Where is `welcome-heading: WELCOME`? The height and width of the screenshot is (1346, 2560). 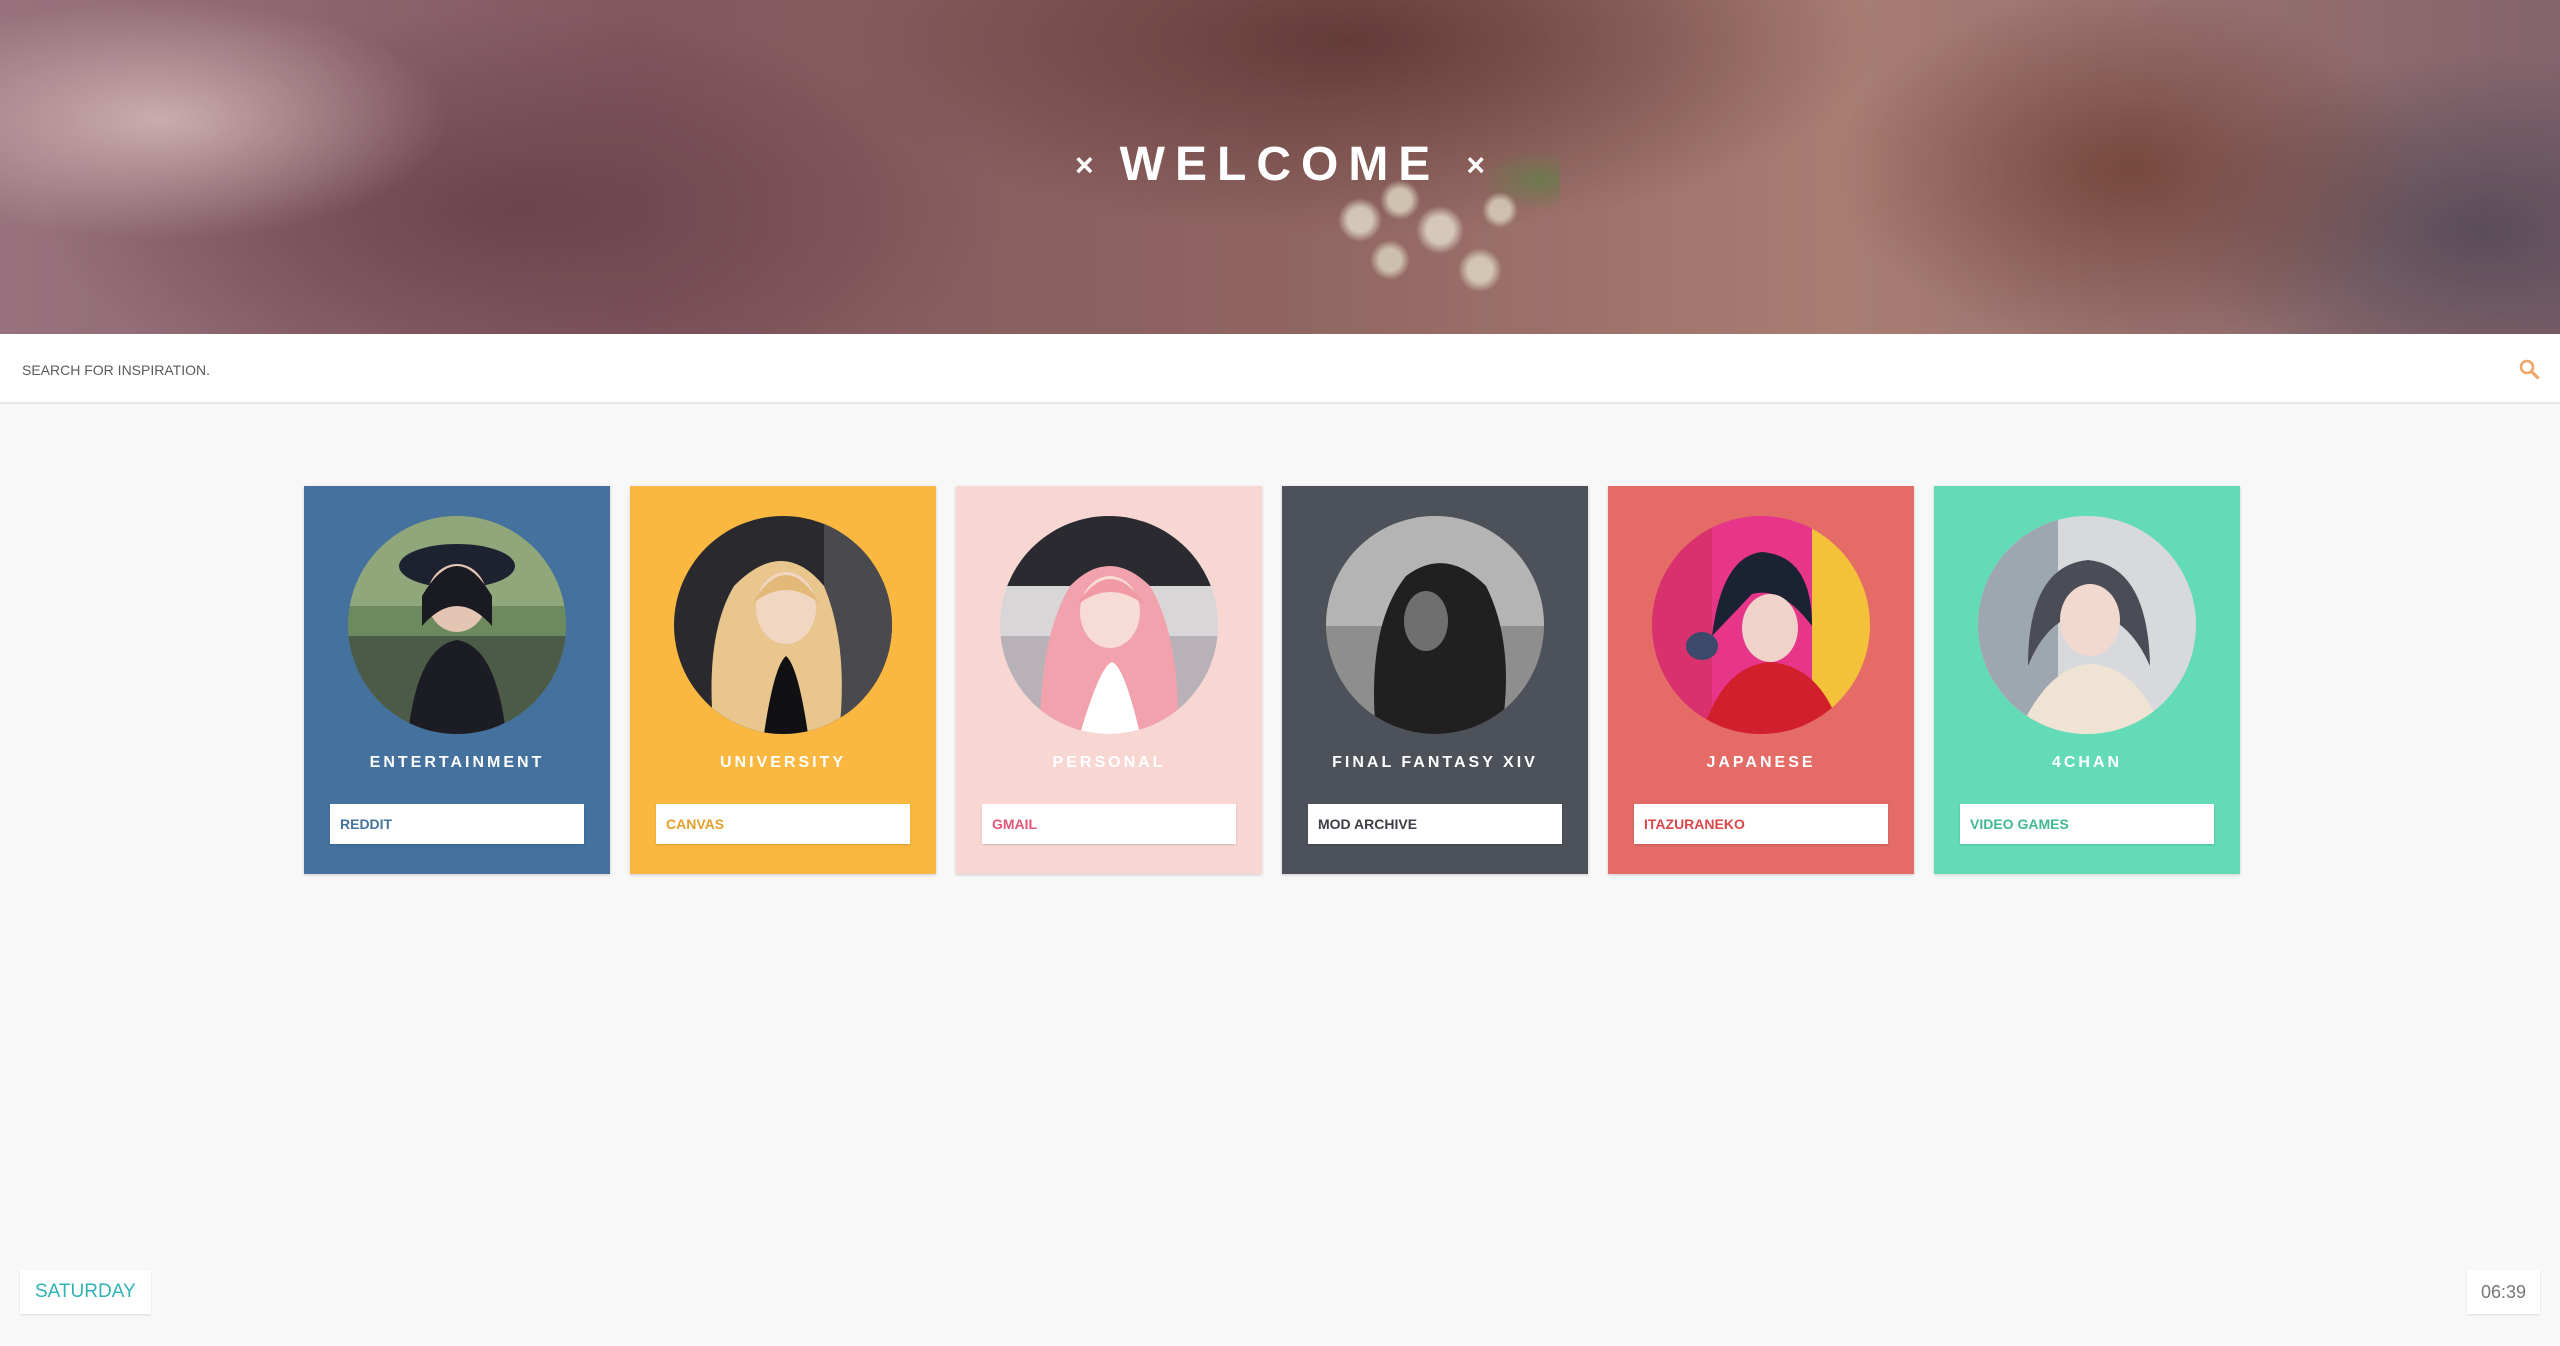
welcome-heading: WELCOME is located at coordinates (1280, 164).